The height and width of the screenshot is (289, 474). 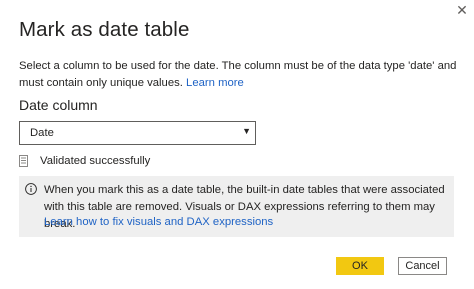 What do you see at coordinates (58, 105) in the screenshot?
I see `date-column-label: Date column` at bounding box center [58, 105].